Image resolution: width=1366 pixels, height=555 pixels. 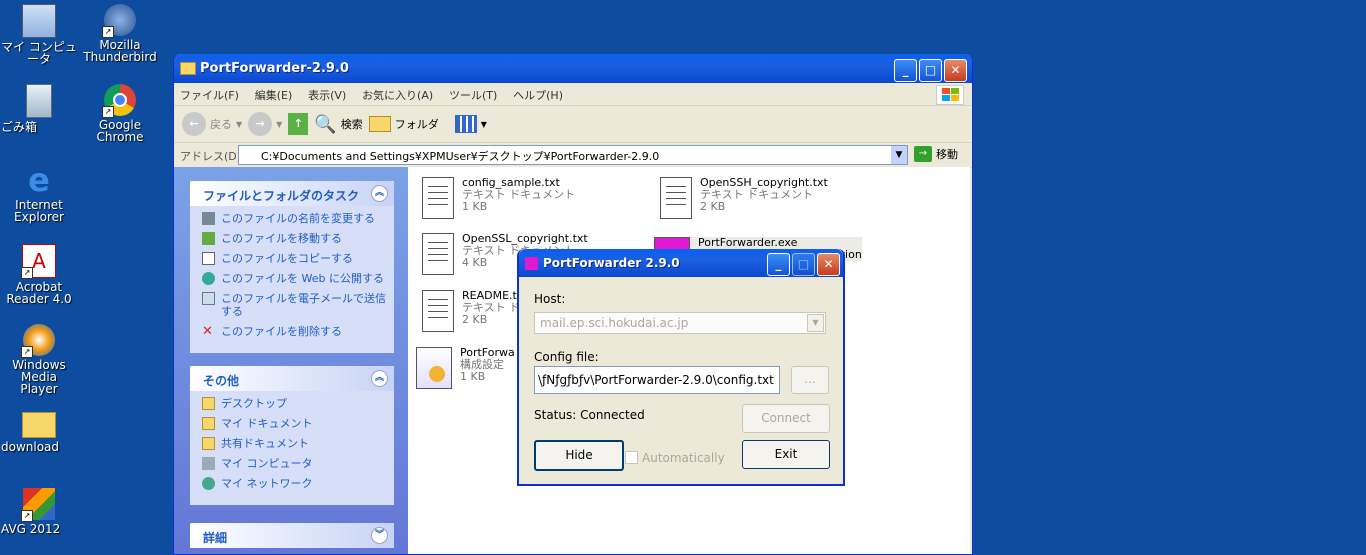 What do you see at coordinates (338, 124) in the screenshot?
I see `search-button: 🔍 検索` at bounding box center [338, 124].